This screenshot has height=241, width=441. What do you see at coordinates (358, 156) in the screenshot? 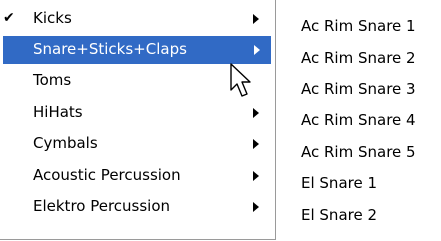
I see `submenu-item: Ac Rim Snare 5` at bounding box center [358, 156].